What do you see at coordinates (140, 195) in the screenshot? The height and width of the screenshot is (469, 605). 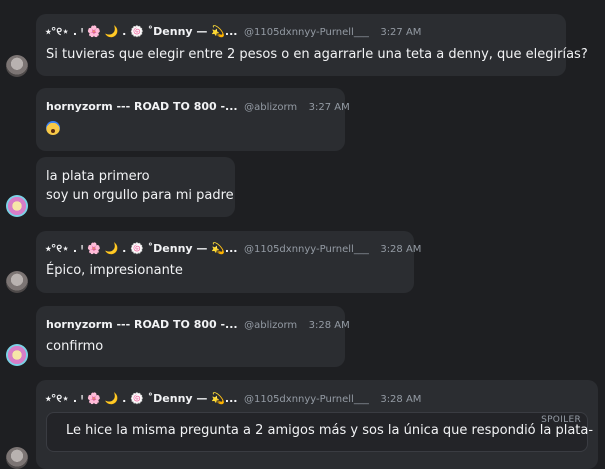 I see `message-line: soy un orgullo para mi padre` at bounding box center [140, 195].